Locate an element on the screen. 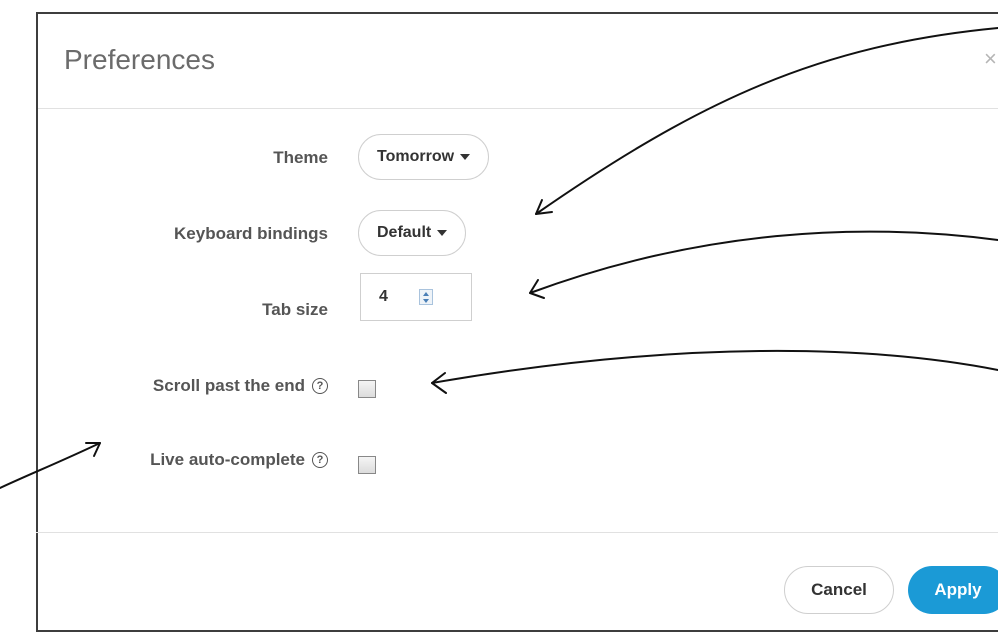  scroll-past-end-label-text: Scroll past the end is located at coordinates (228, 385).